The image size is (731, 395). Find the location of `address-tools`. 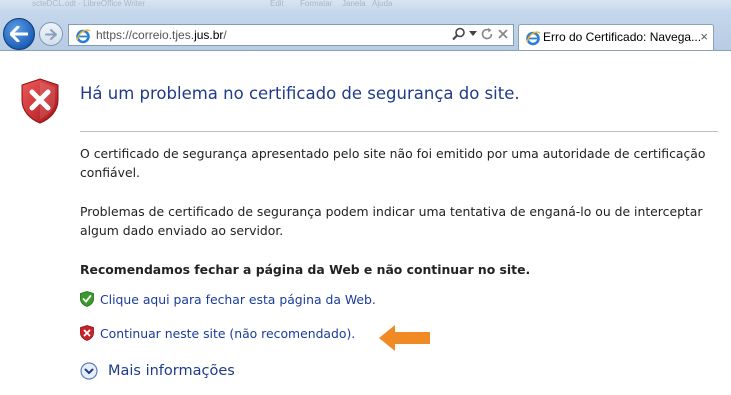

address-tools is located at coordinates (480, 34).